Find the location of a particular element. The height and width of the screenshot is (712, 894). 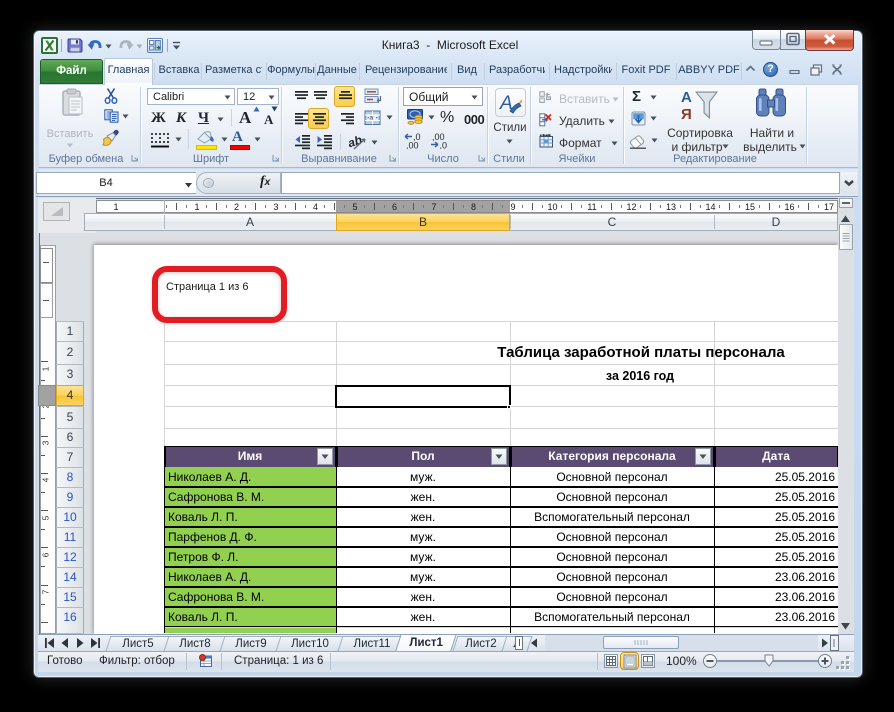

svg-text: ,00 is located at coordinates (412, 145).